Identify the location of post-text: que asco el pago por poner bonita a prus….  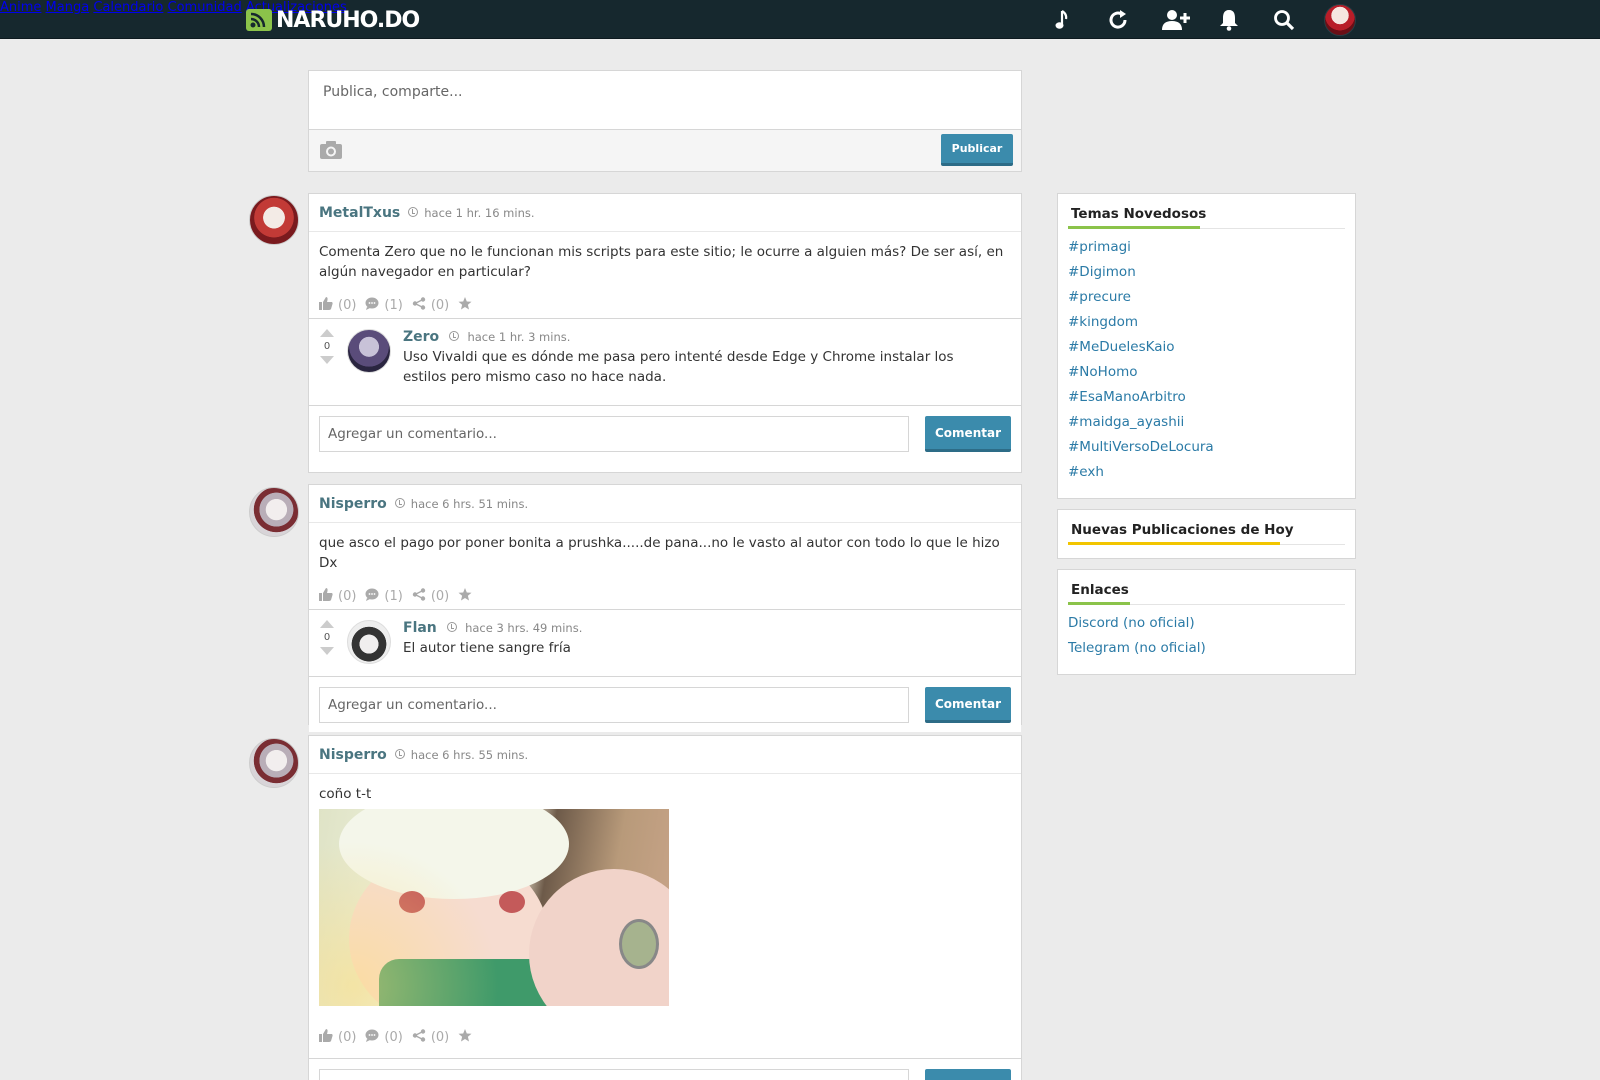
(659, 553).